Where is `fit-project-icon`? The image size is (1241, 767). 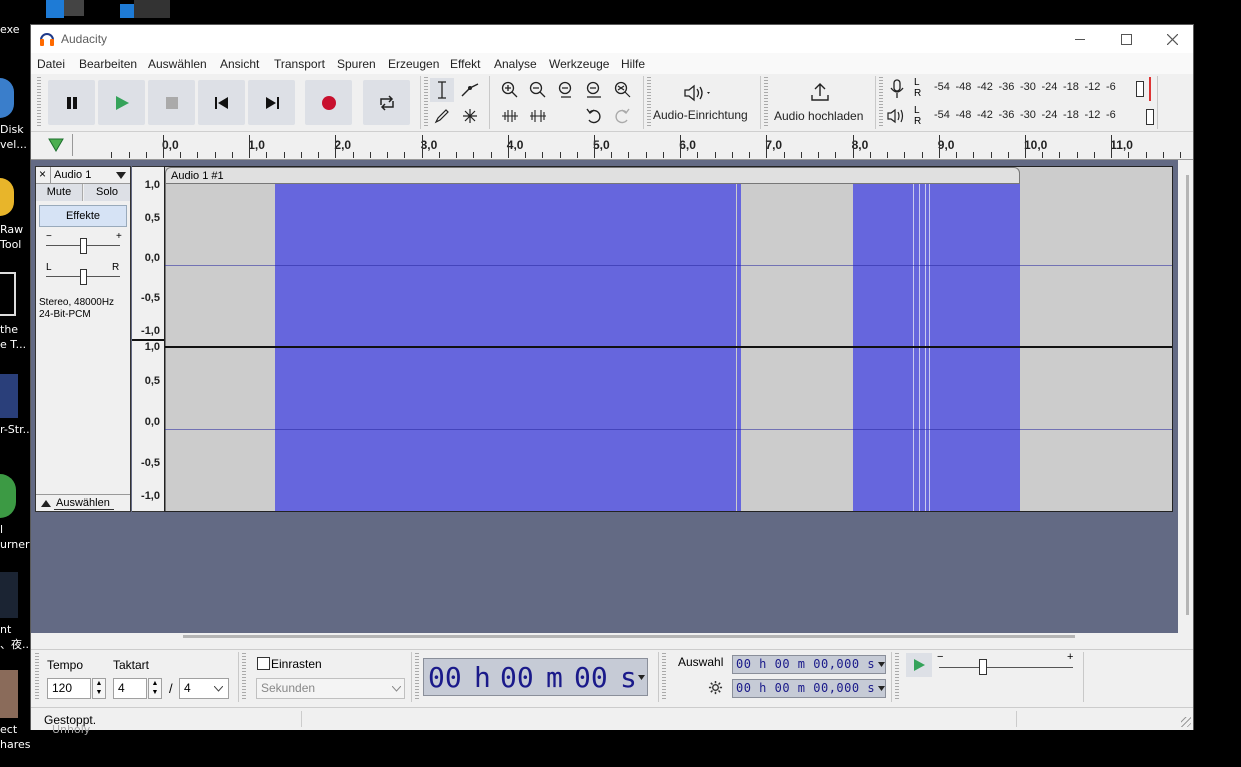 fit-project-icon is located at coordinates (594, 90).